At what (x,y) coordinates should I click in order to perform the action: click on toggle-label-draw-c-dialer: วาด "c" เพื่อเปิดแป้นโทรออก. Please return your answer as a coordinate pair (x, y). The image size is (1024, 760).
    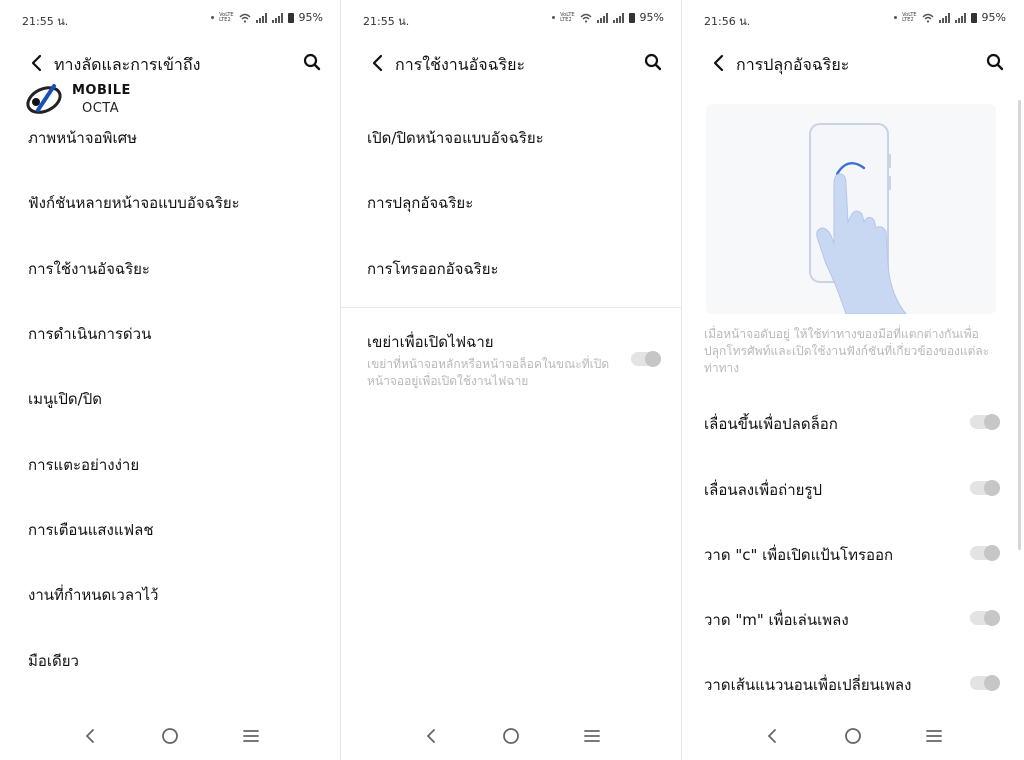
    Looking at the image, I should click on (799, 555).